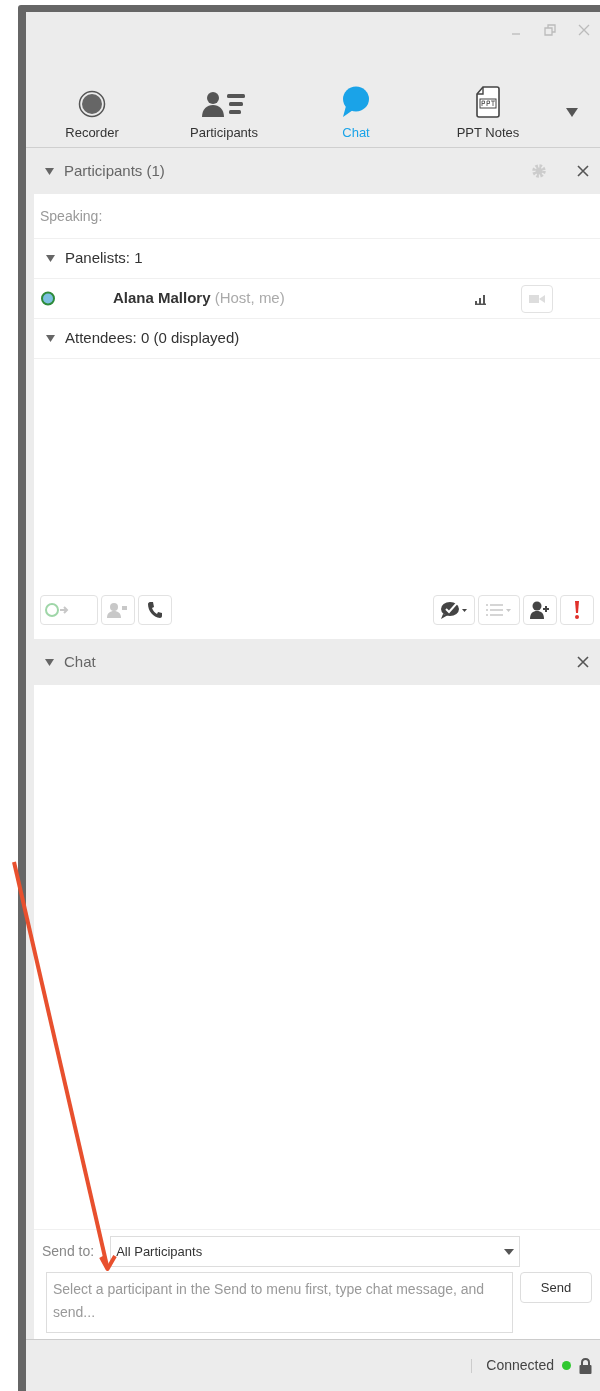 The height and width of the screenshot is (1391, 600). Describe the element at coordinates (68, 1251) in the screenshot. I see `send-to-label: Send to:` at that location.